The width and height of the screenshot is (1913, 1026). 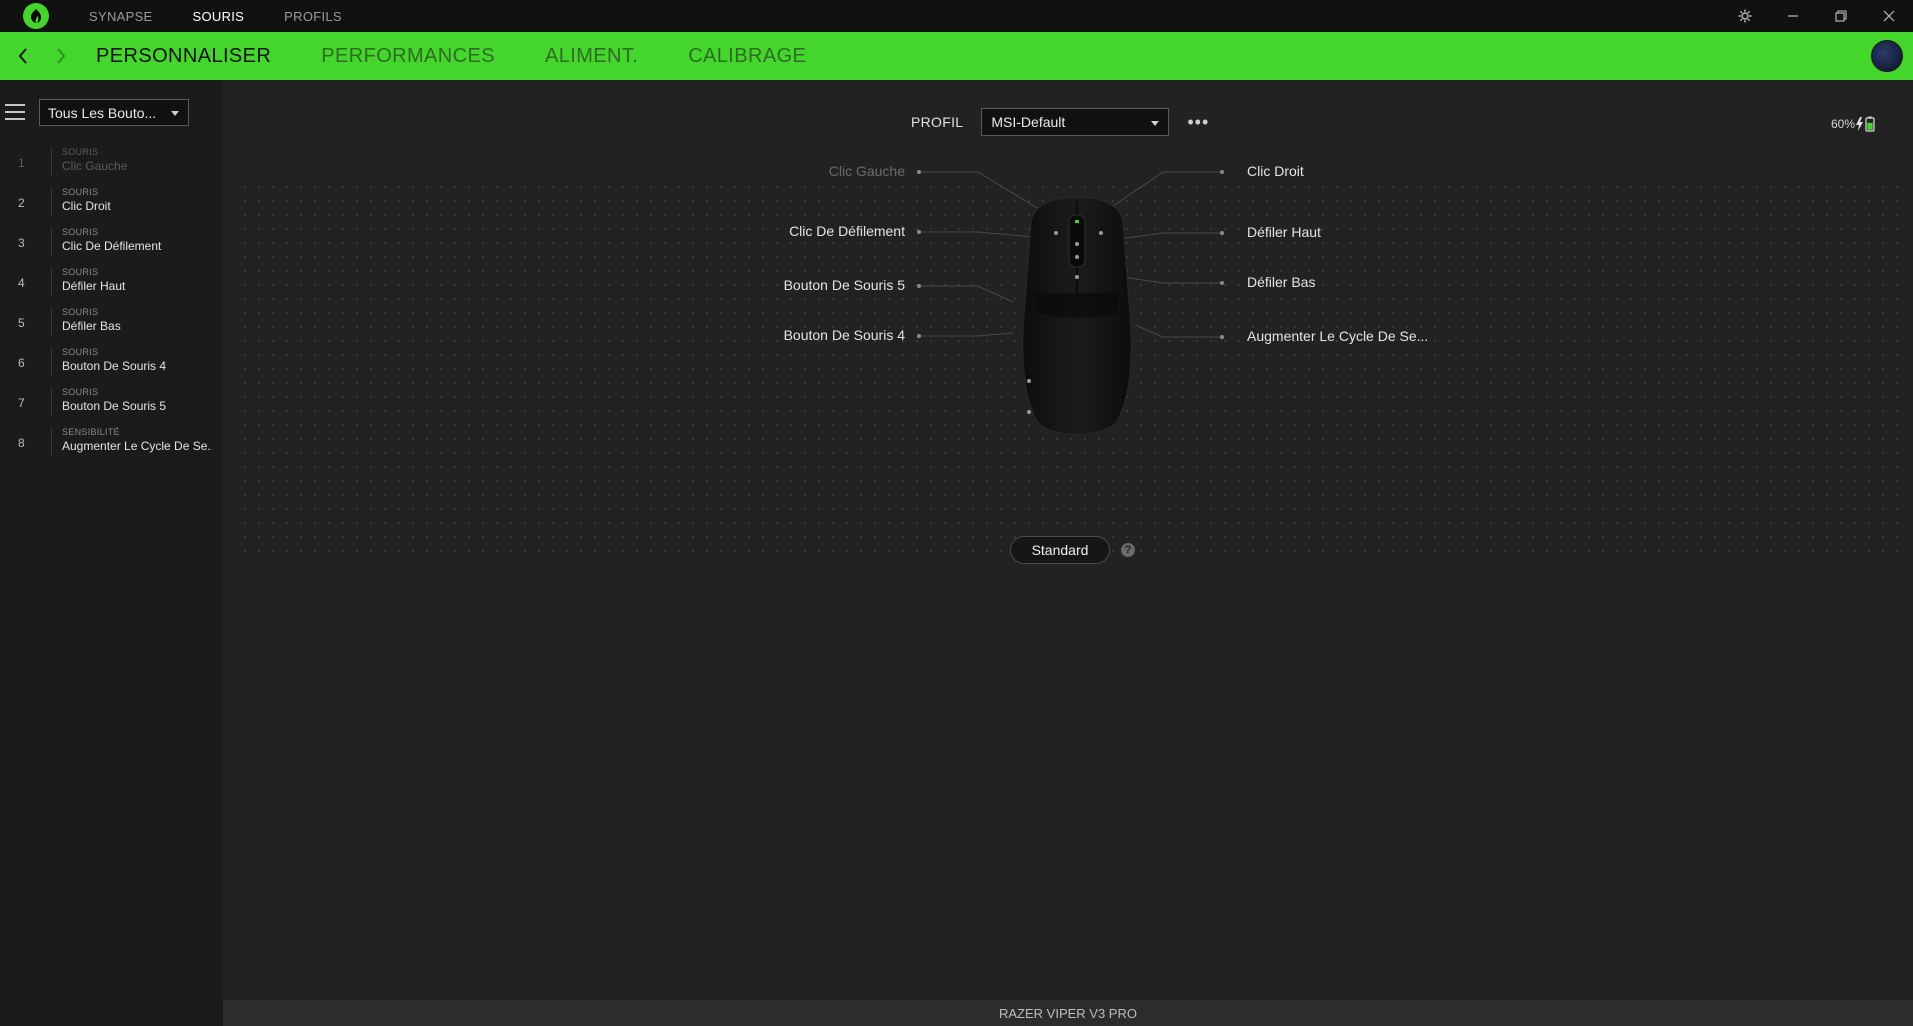 What do you see at coordinates (21, 203) in the screenshot?
I see `button-number: 2` at bounding box center [21, 203].